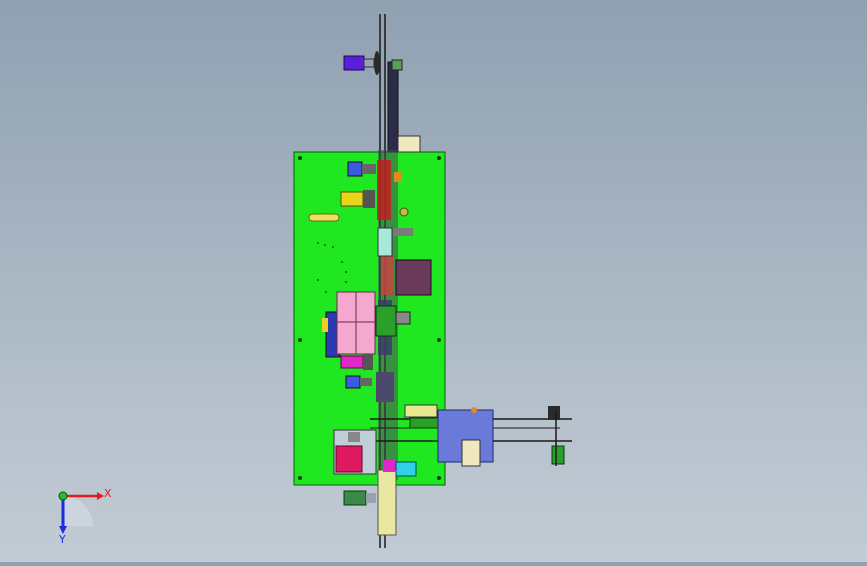 The height and width of the screenshot is (566, 867). What do you see at coordinates (403, 318) in the screenshot?
I see `small-cylinder` at bounding box center [403, 318].